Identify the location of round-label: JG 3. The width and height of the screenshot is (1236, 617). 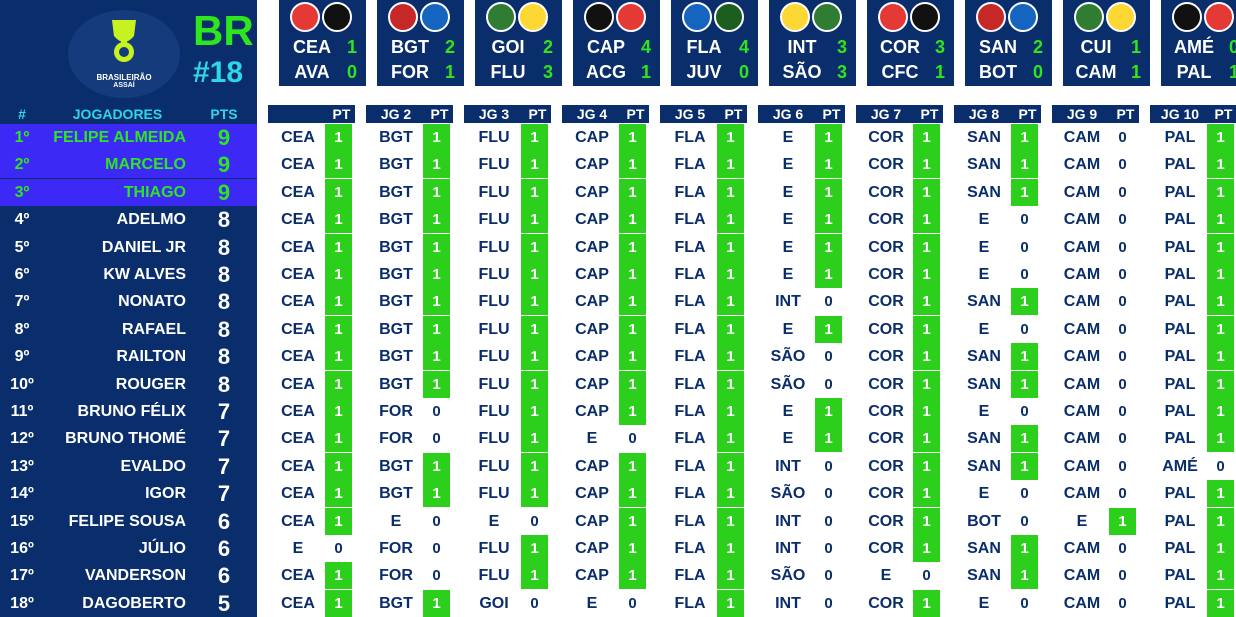
(494, 114).